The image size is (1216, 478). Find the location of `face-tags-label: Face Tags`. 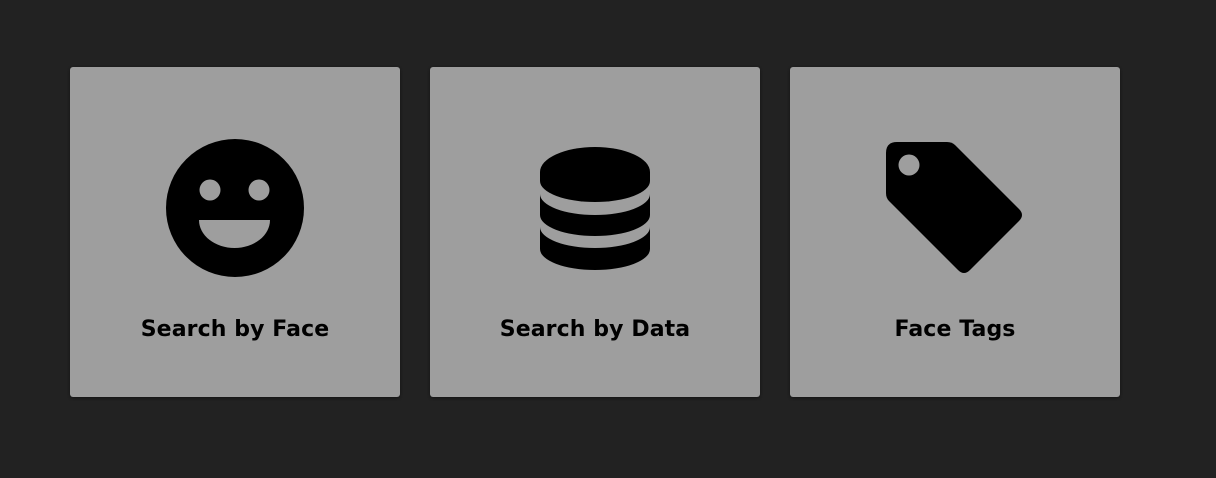

face-tags-label: Face Tags is located at coordinates (955, 329).